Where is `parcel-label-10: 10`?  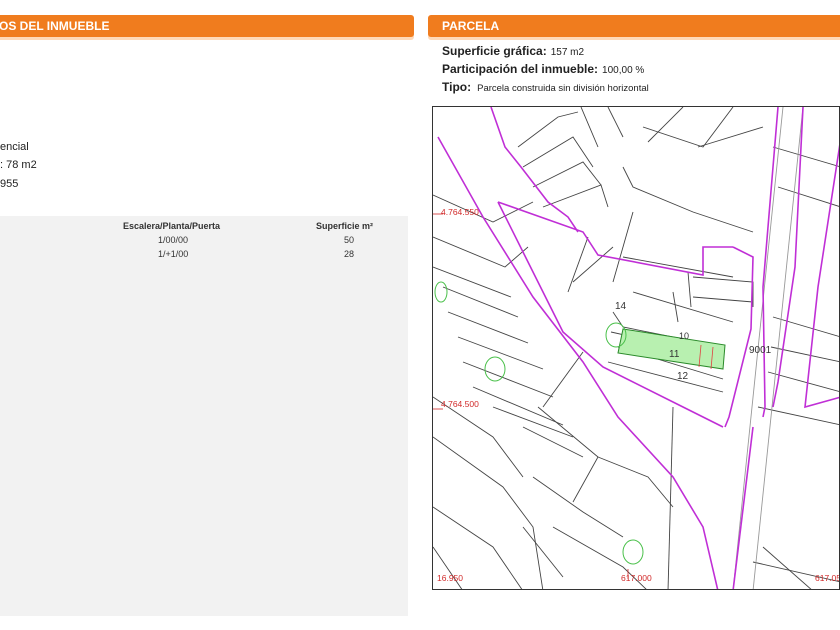 parcel-label-10: 10 is located at coordinates (684, 336).